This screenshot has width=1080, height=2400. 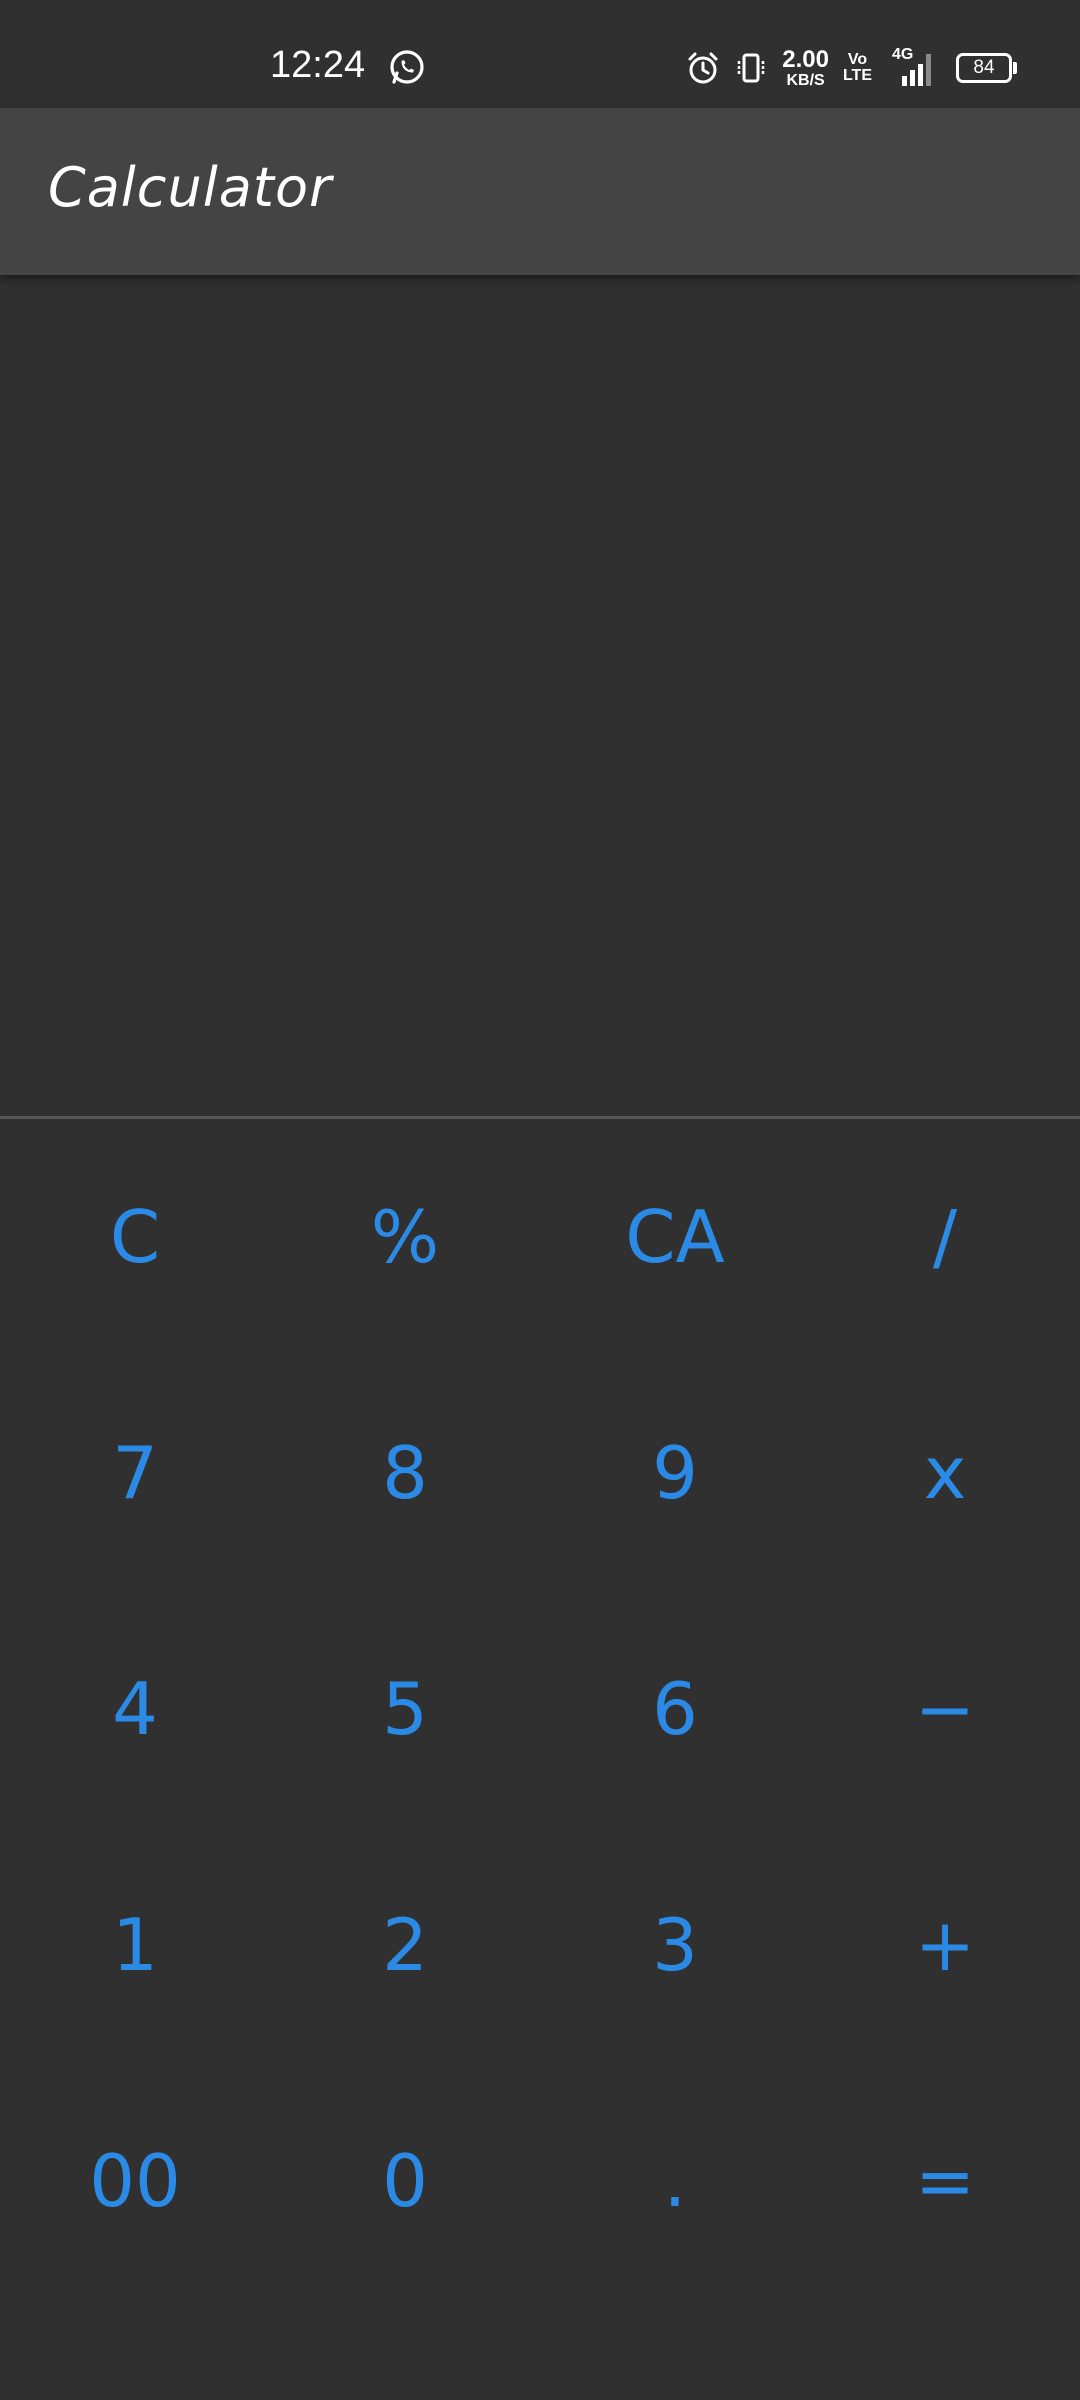 I want to click on network-speed: 2.00 KB/S, so click(x=805, y=67).